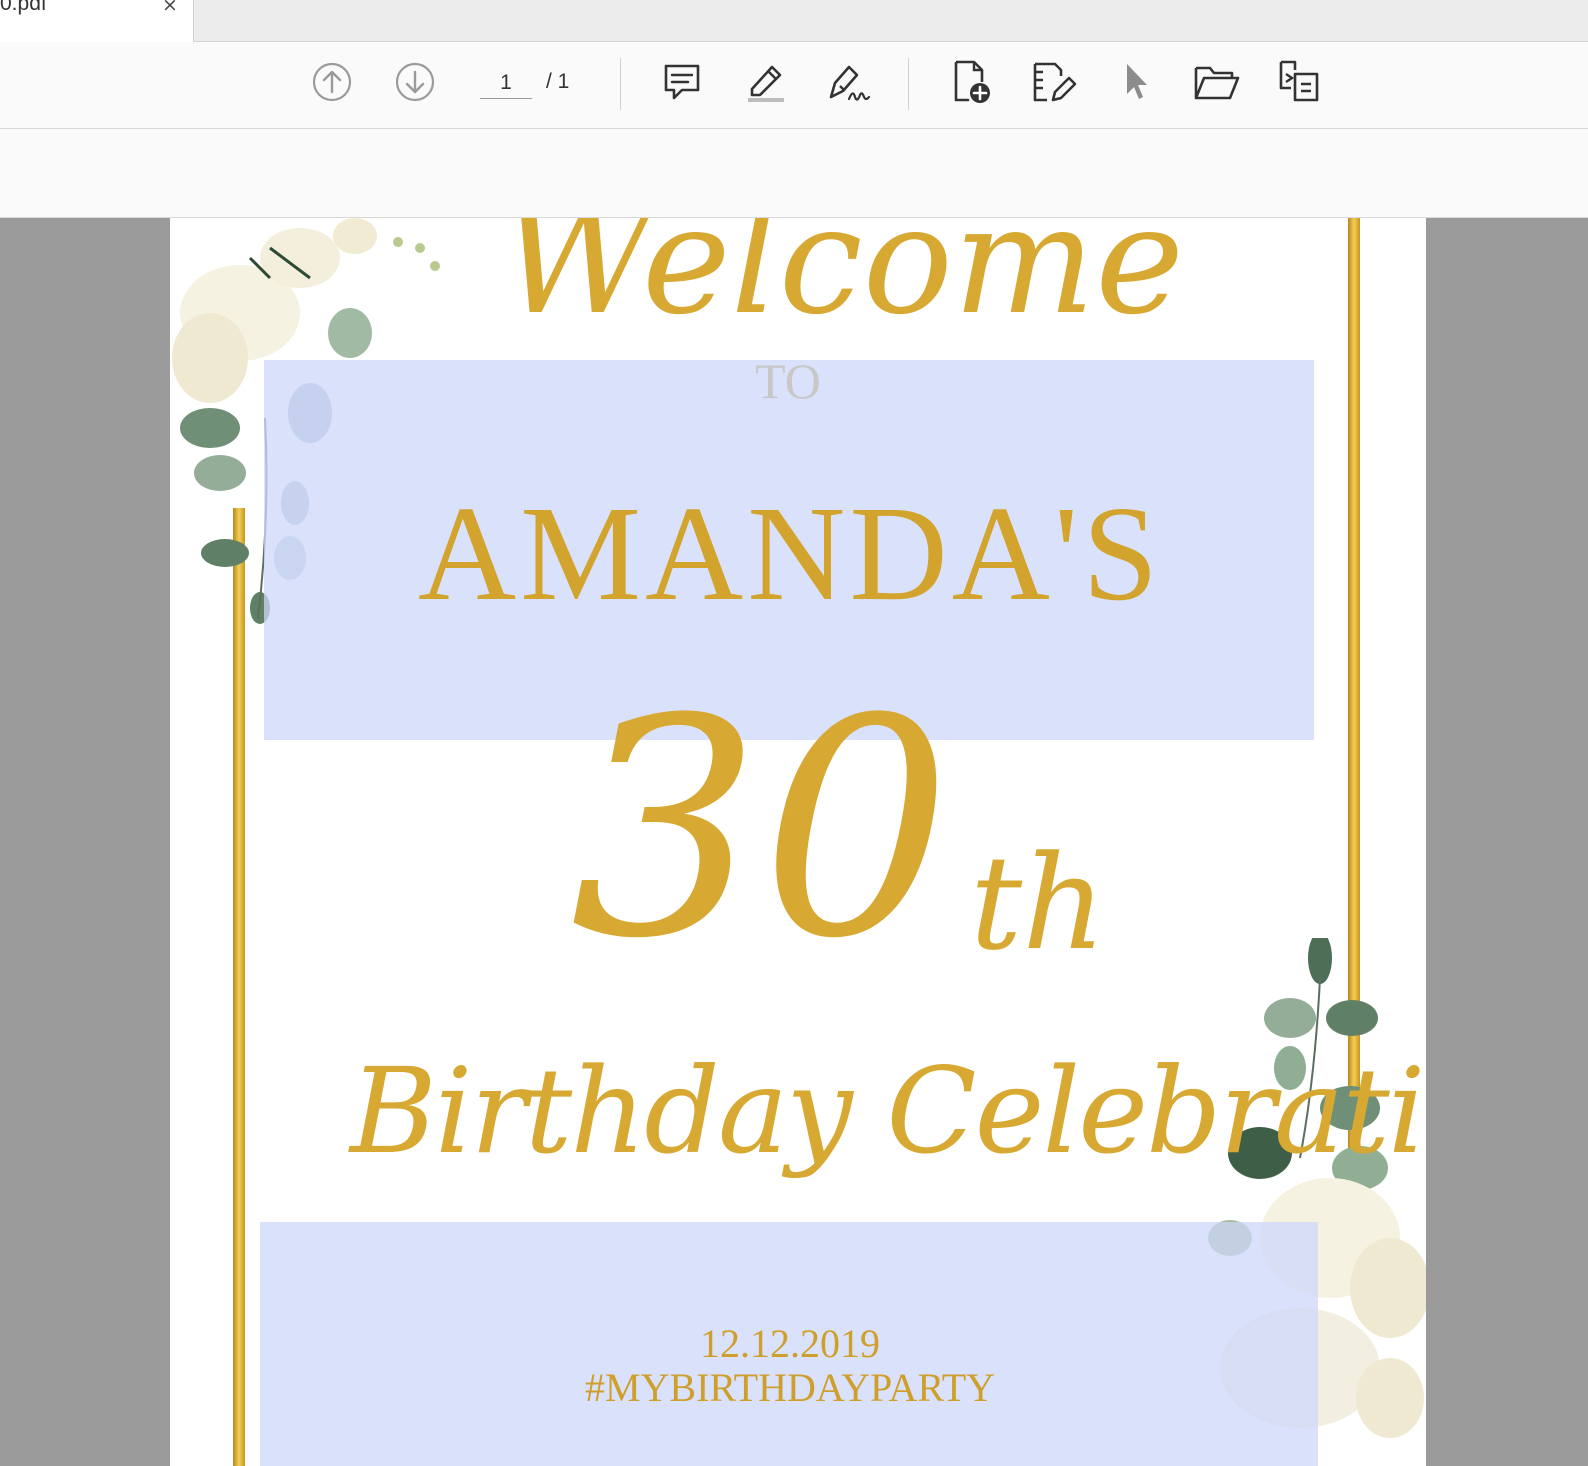 The width and height of the screenshot is (1588, 1466). What do you see at coordinates (794, 21) in the screenshot?
I see `tab-bar: 0.pdf ×` at bounding box center [794, 21].